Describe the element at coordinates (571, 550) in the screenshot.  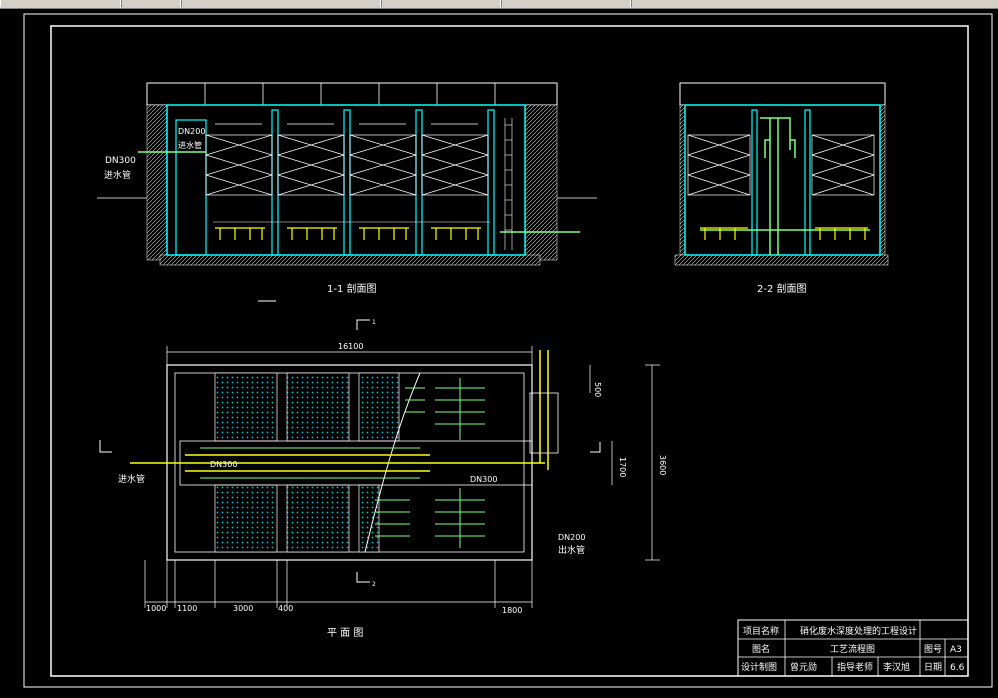
I see `outlet-pipe-label: 出水管` at that location.